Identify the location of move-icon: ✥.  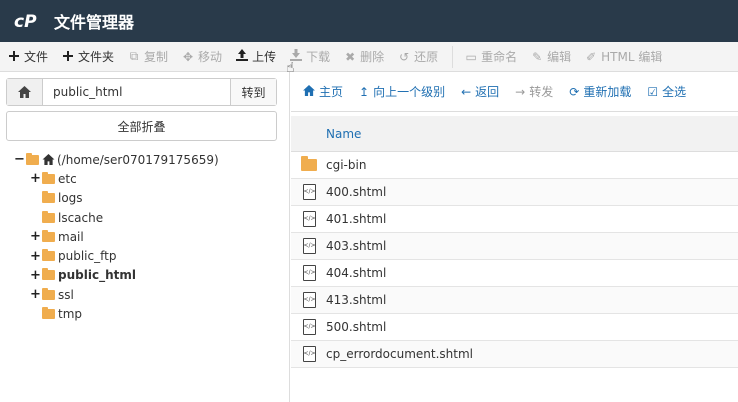
(188, 56).